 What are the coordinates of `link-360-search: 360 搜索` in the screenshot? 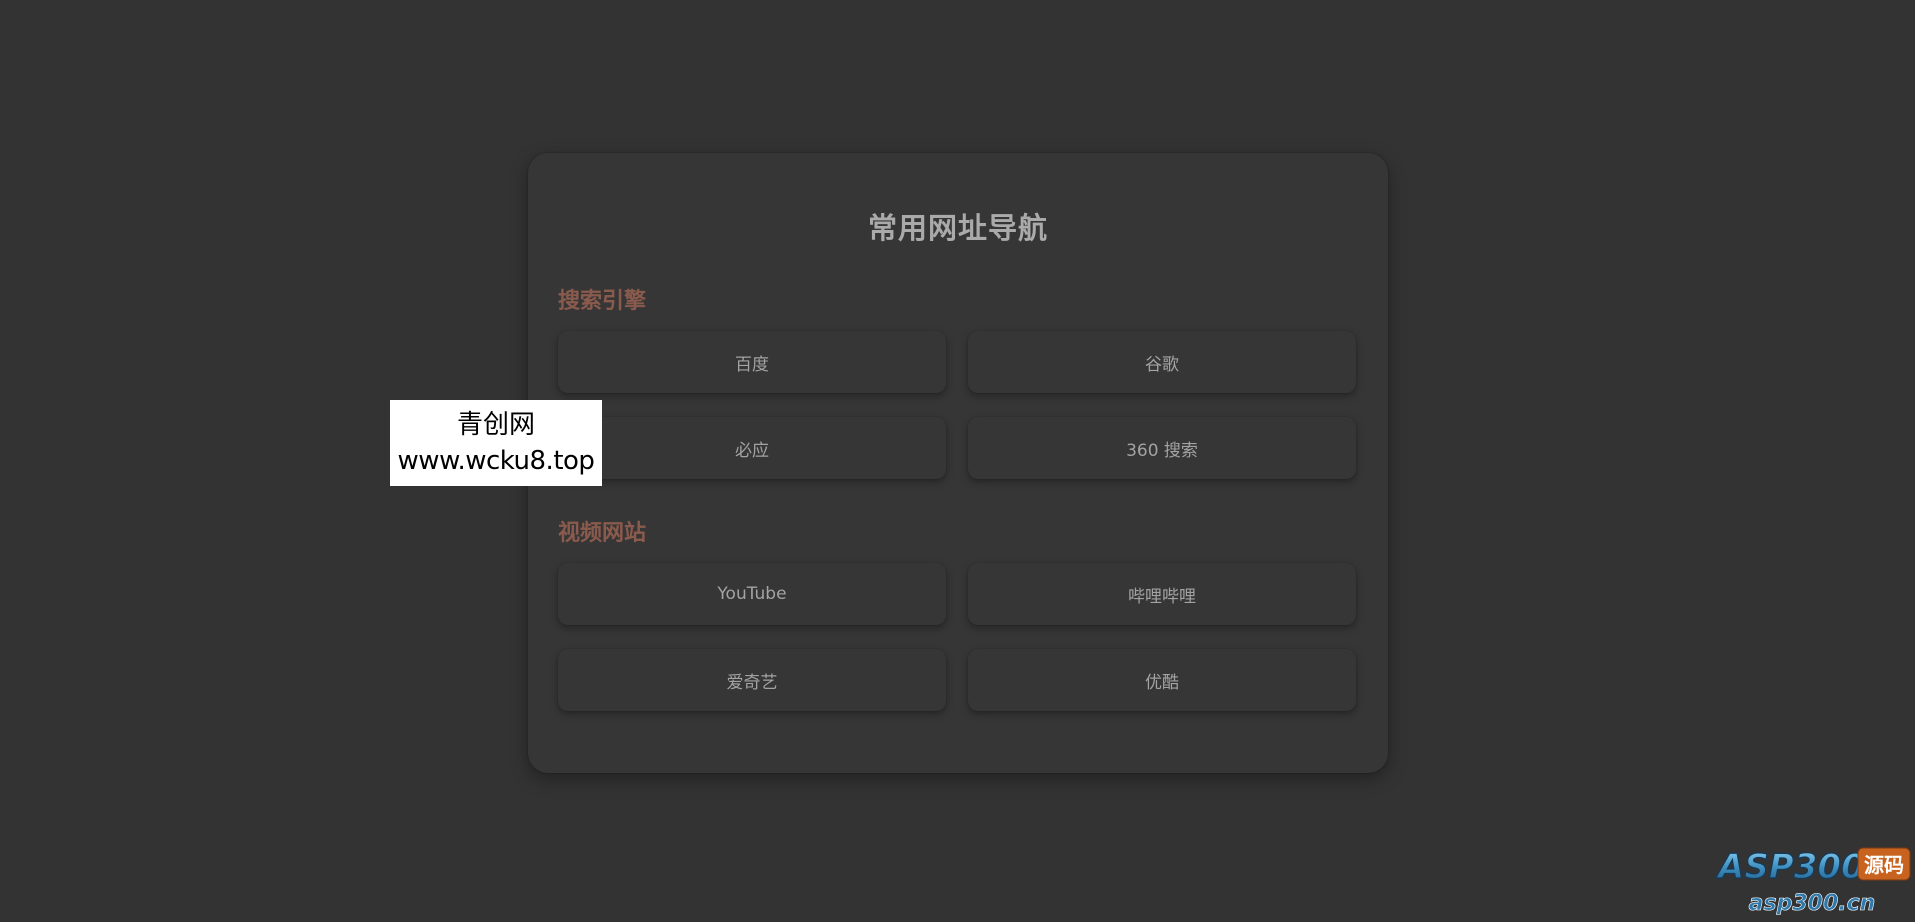 It's located at (1162, 448).